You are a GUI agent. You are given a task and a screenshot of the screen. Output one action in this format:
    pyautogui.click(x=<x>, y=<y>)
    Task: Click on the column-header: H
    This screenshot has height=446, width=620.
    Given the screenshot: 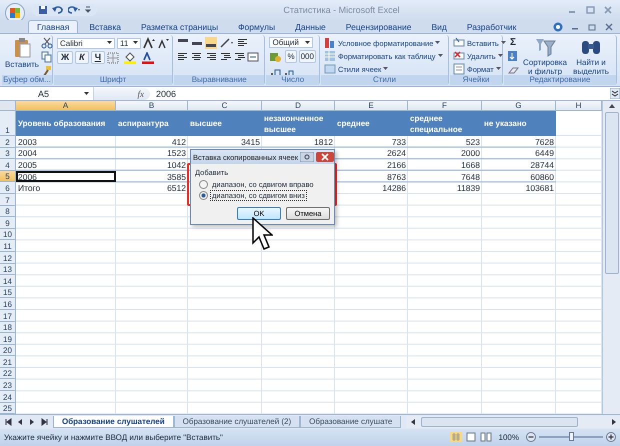 What is the action you would take?
    pyautogui.click(x=579, y=106)
    